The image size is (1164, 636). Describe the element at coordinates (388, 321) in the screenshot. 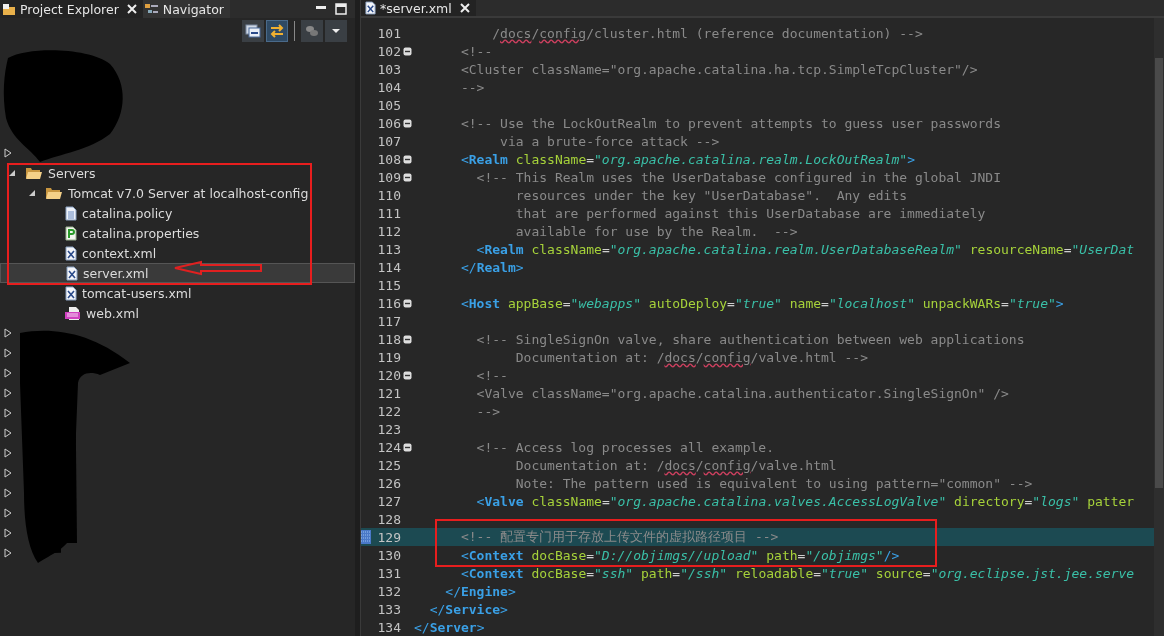

I see `line-number: 117` at that location.